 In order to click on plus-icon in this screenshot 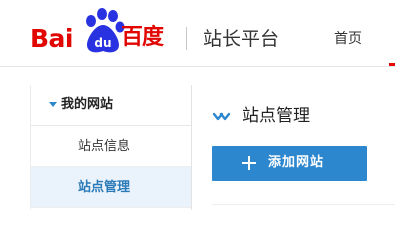, I will do `click(249, 163)`.